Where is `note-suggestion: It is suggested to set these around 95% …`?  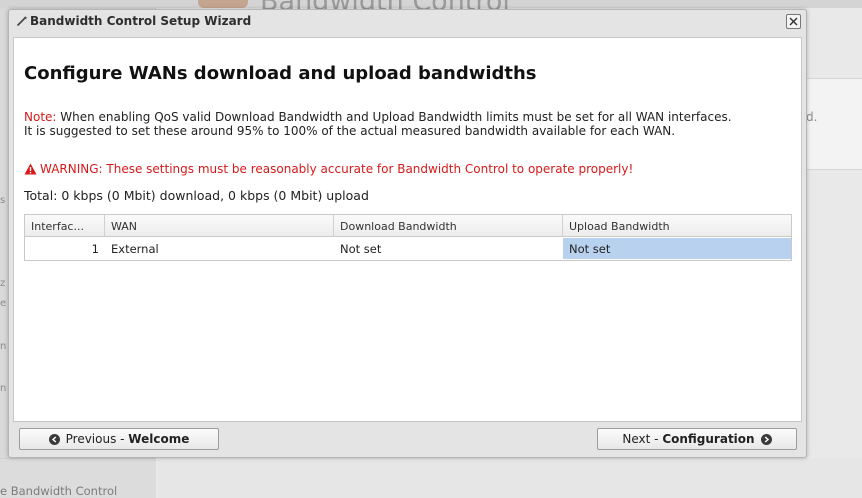 note-suggestion: It is suggested to set these around 95% … is located at coordinates (350, 131).